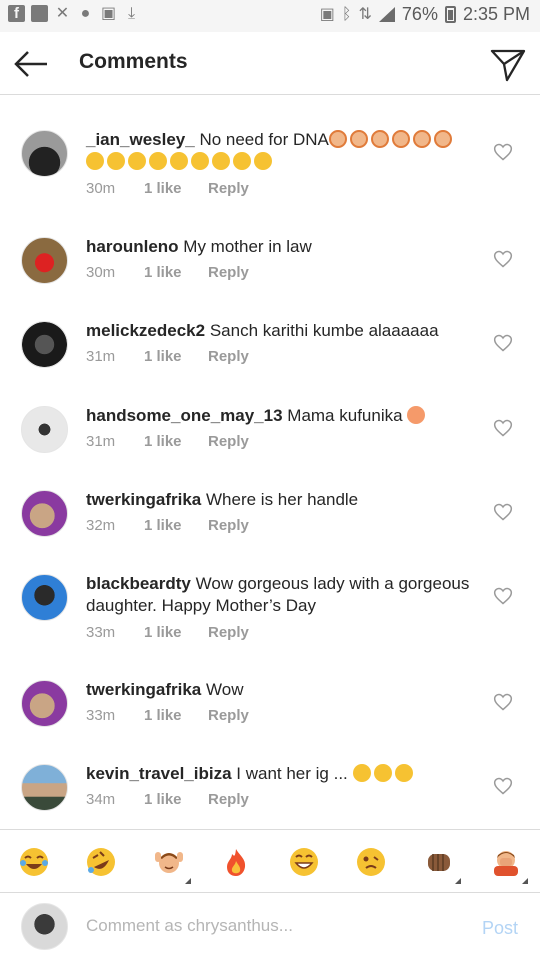  Describe the element at coordinates (101, 525) in the screenshot. I see `comment-time: 32m` at that location.